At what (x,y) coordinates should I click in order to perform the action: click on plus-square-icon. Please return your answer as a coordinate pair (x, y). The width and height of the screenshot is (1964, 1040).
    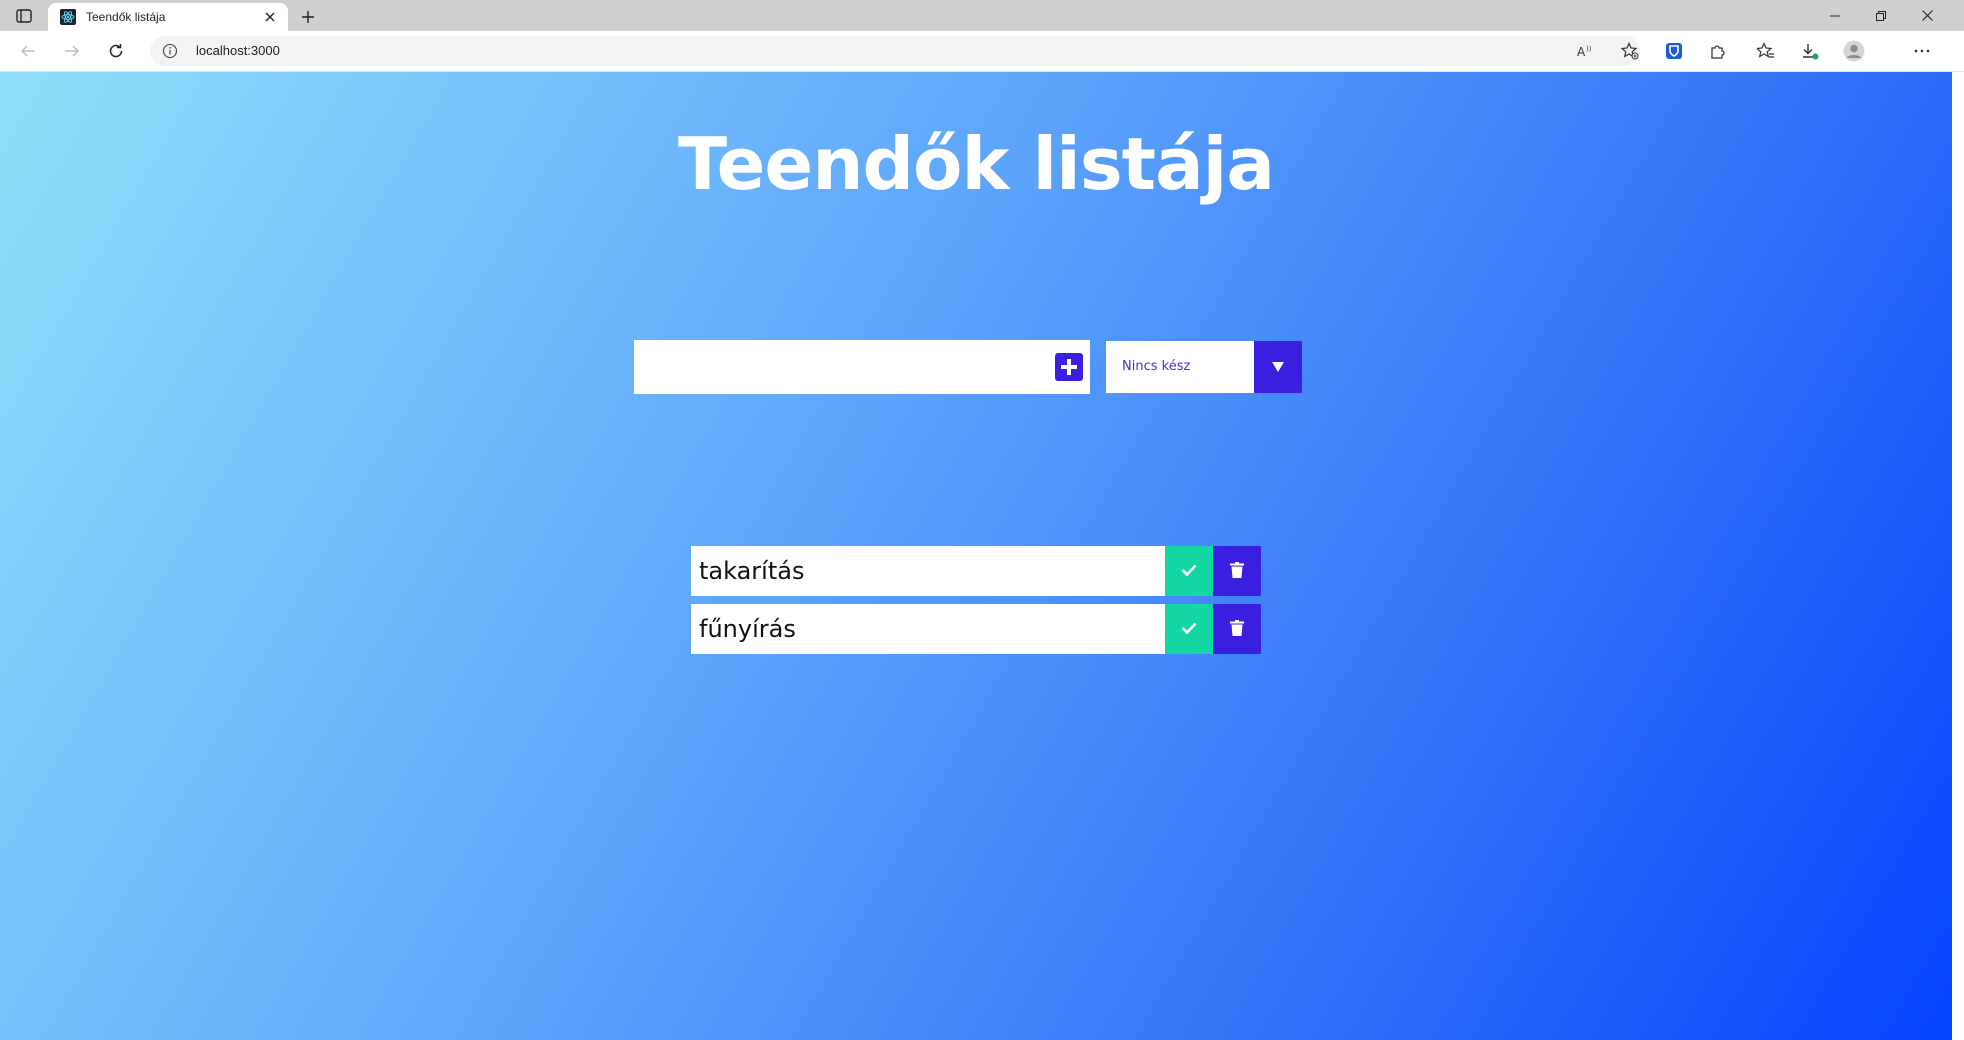
    Looking at the image, I should click on (1069, 369).